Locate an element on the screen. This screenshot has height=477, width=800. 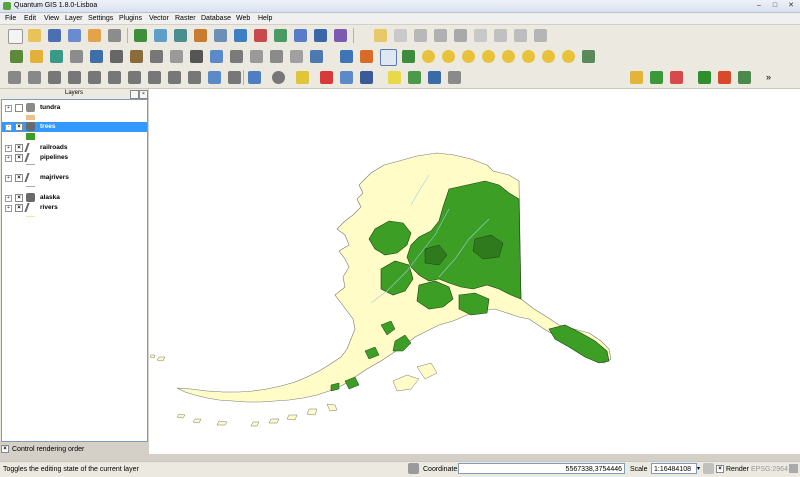
show-bookmarks-icon is located at coordinates (434, 77).